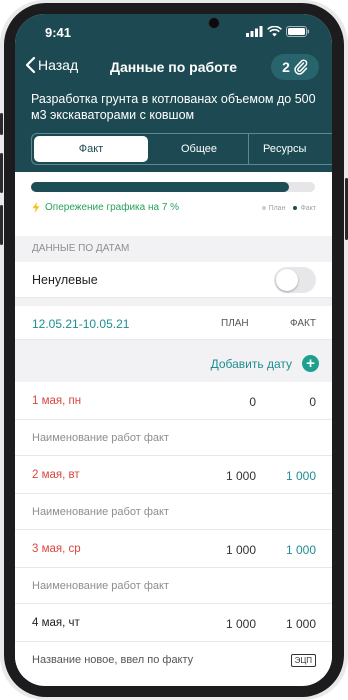 The height and width of the screenshot is (700, 348). I want to click on work-row: Название новое, ввел по факту ЭЦП, so click(173, 660).